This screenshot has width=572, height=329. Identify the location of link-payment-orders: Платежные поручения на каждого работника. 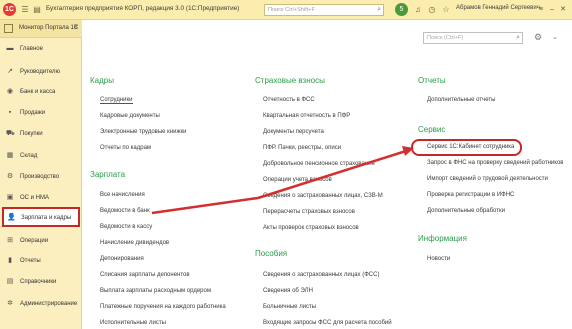
(163, 307).